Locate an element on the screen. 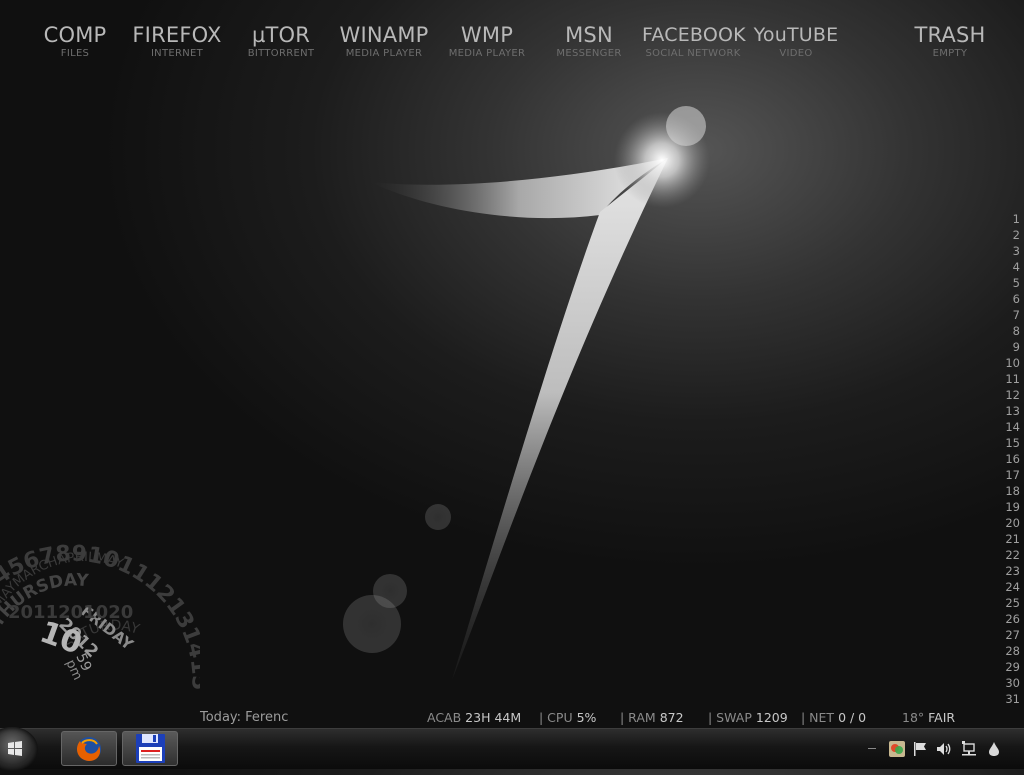  cpu-value: 5% is located at coordinates (586, 717).